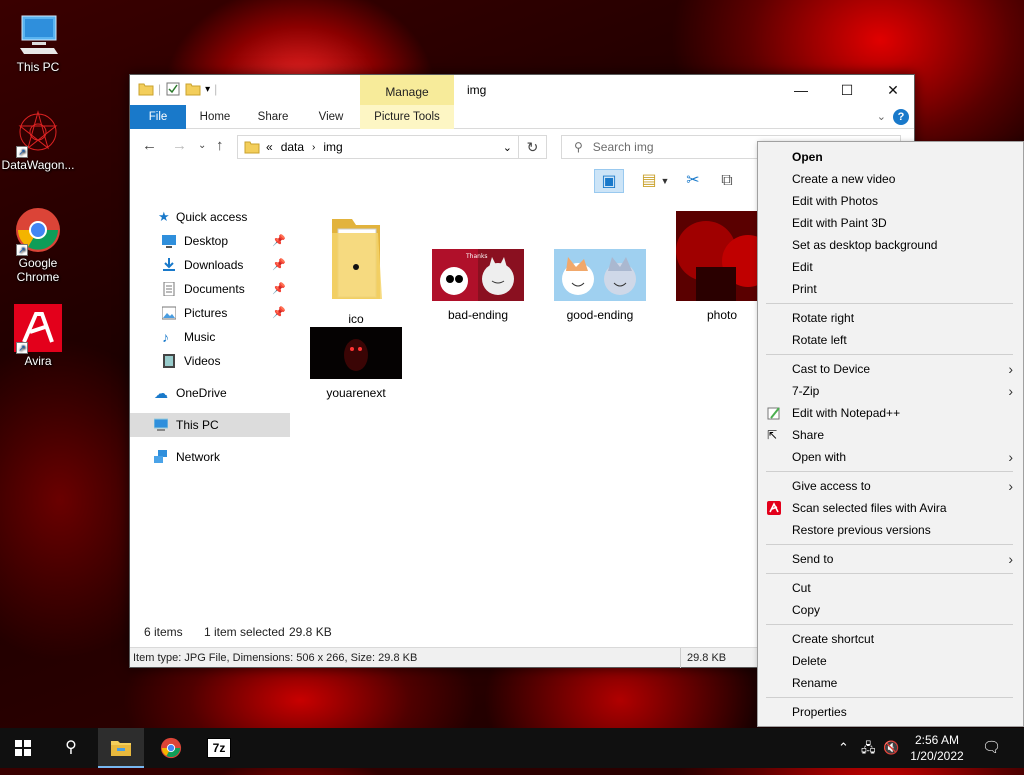  Describe the element at coordinates (847, 90) in the screenshot. I see `maximize-button: ☐` at that location.